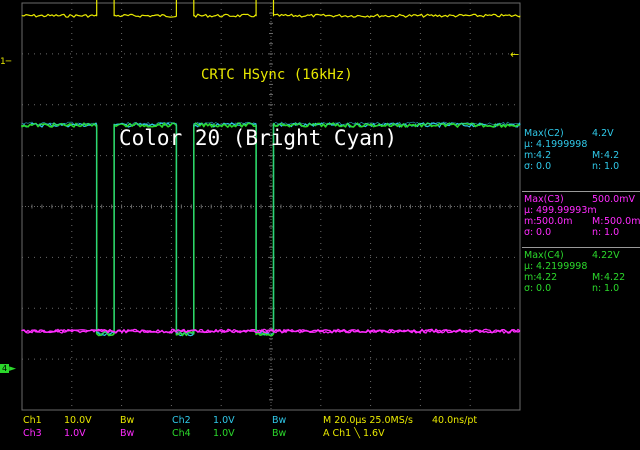  Describe the element at coordinates (612, 155) in the screenshot. I see `max-value: 4.2` at that location.